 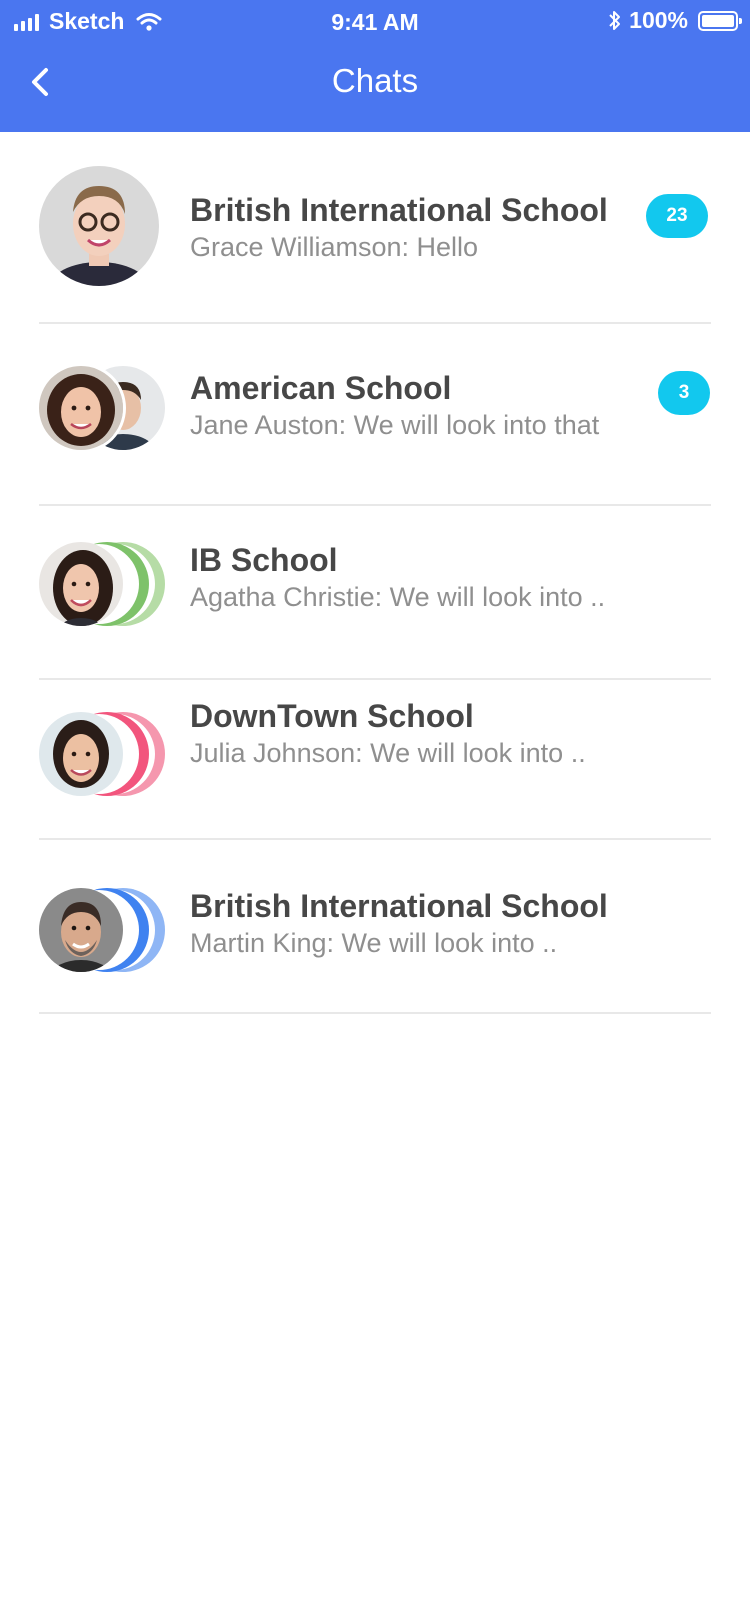 I want to click on status-right: 100%, so click(x=674, y=20).